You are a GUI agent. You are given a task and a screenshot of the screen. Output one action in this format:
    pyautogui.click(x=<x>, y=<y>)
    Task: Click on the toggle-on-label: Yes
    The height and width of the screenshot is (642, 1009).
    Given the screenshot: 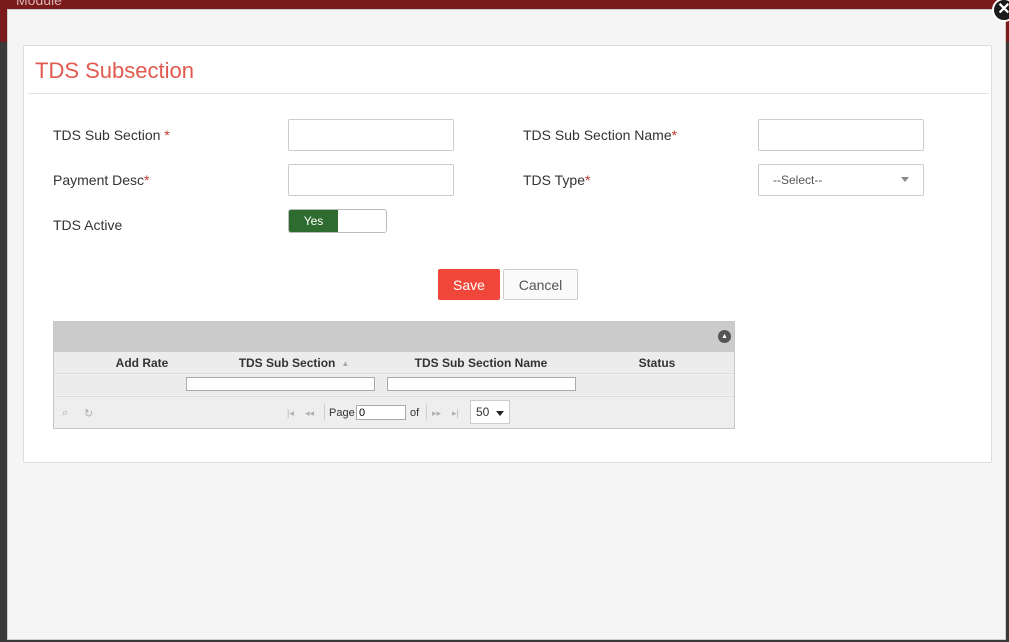 What is the action you would take?
    pyautogui.click(x=313, y=221)
    